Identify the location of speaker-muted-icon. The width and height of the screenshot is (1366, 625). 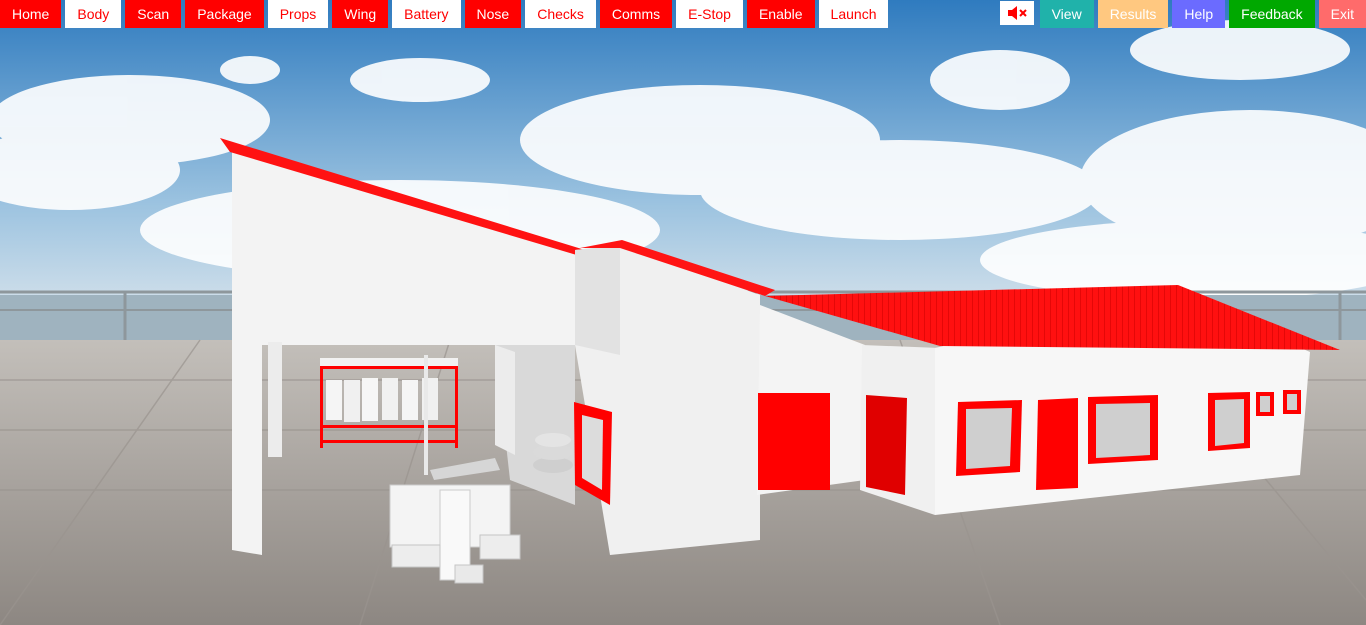
(1017, 13).